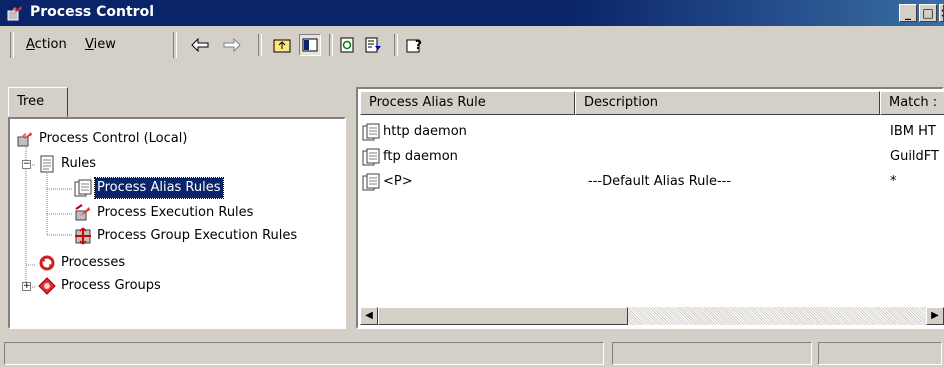 This screenshot has width=944, height=367. Describe the element at coordinates (472, 45) in the screenshot. I see `toolbar: Action View ?` at that location.